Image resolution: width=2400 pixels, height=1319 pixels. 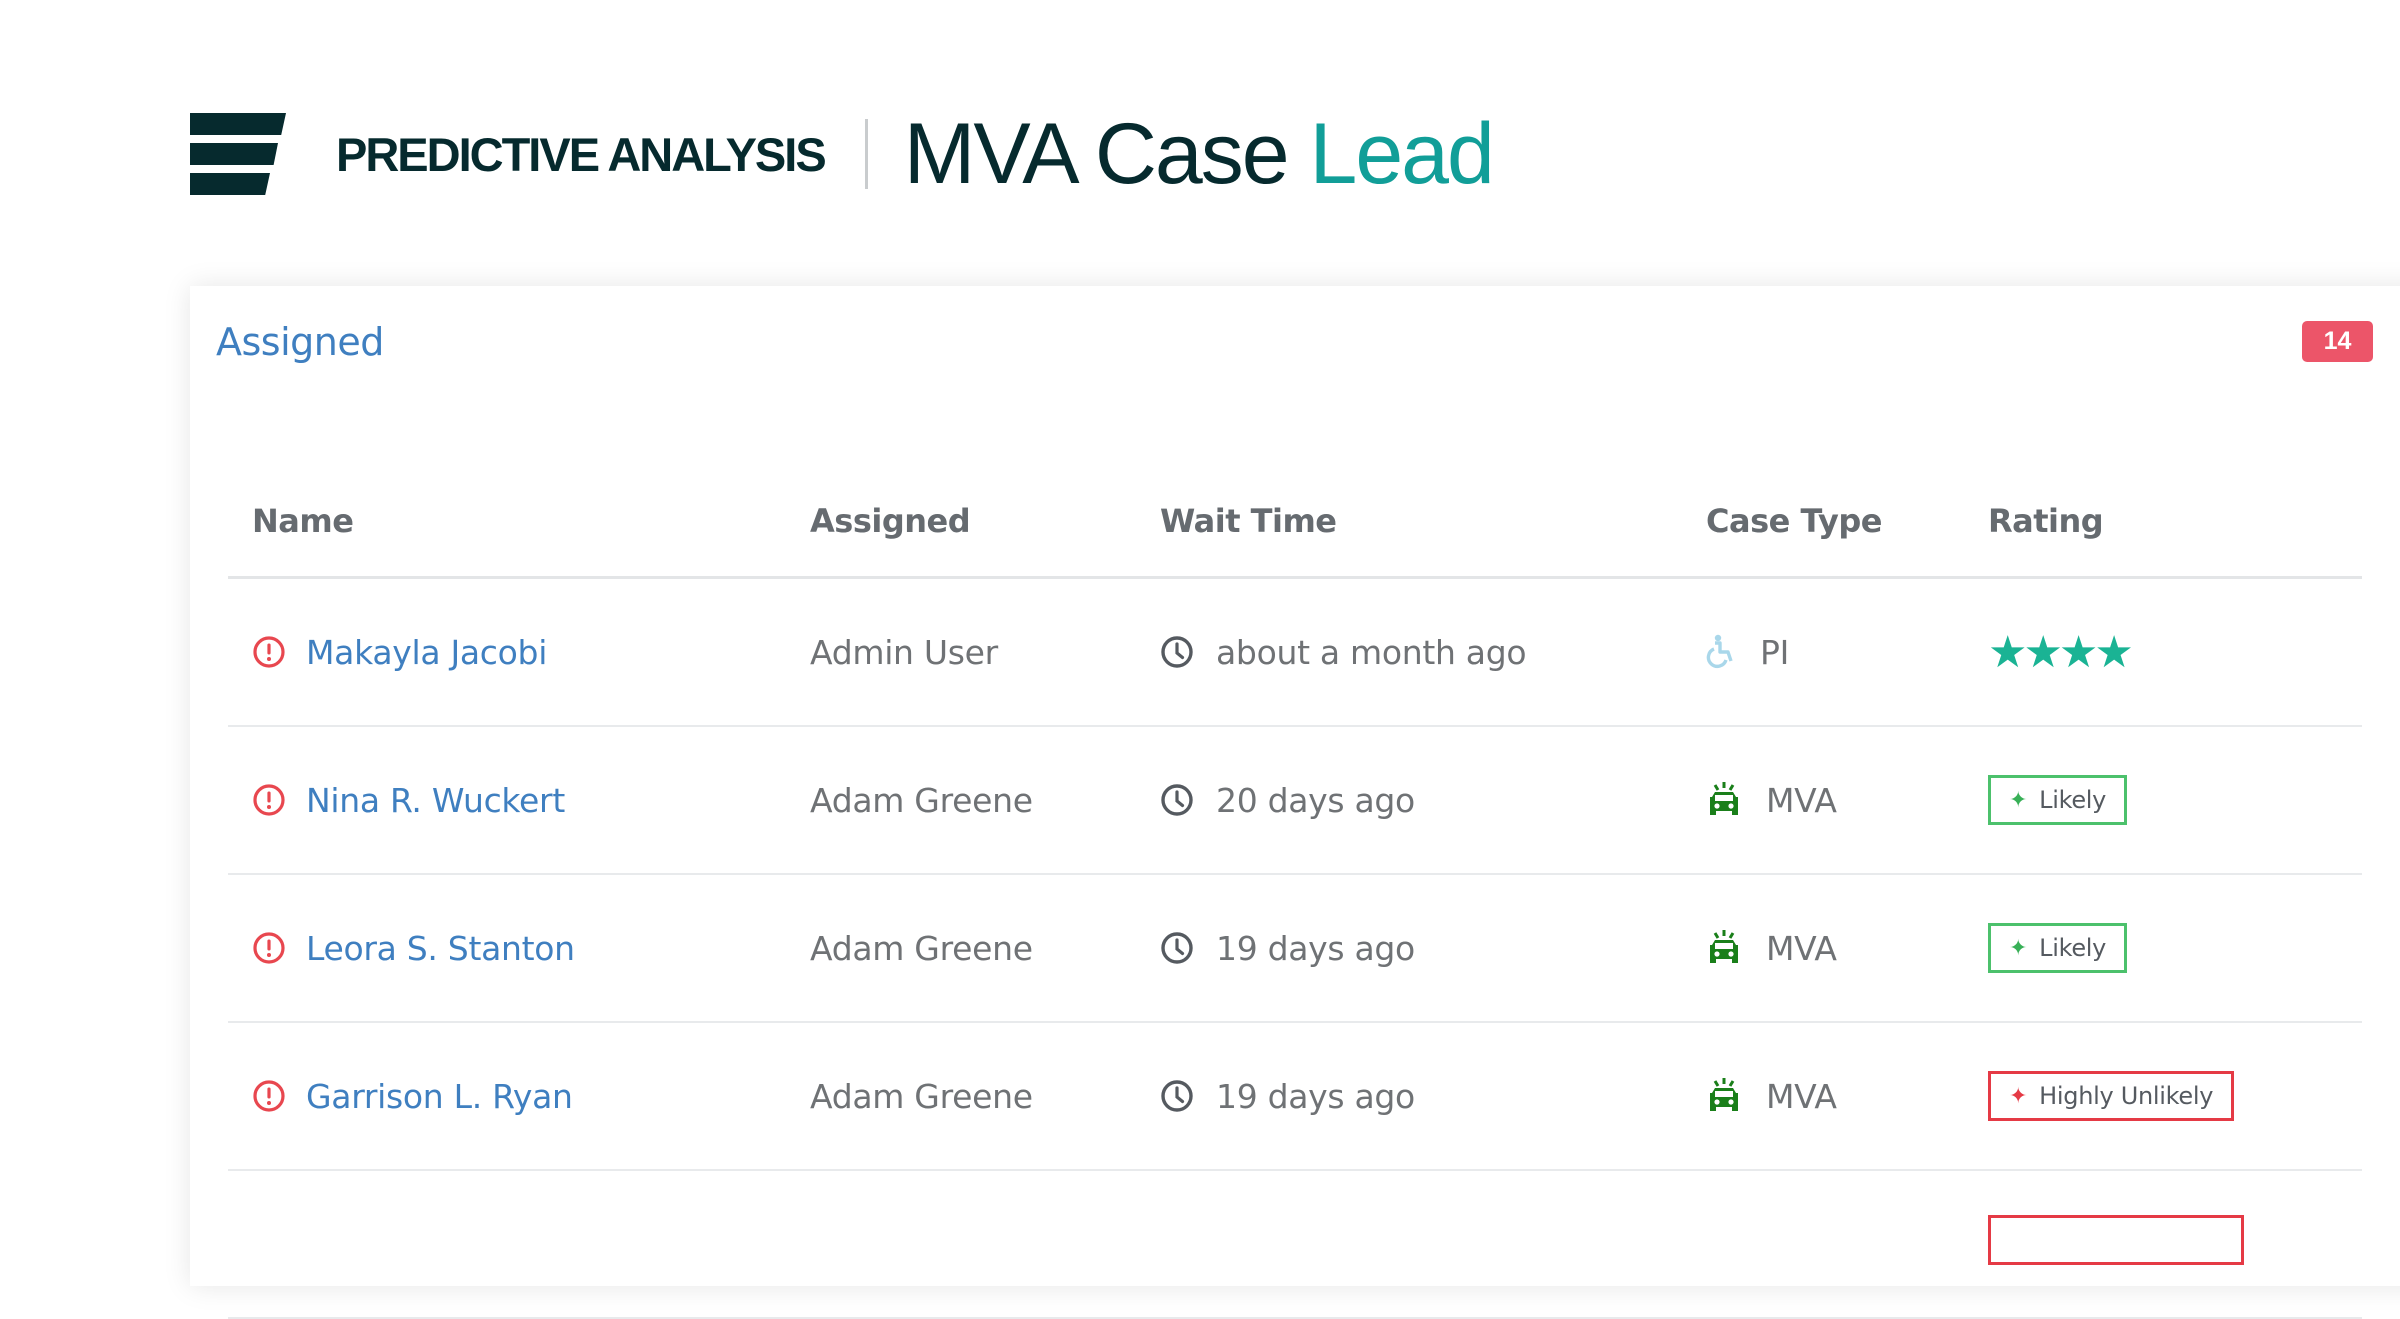 I want to click on page-title-accent: Lead, so click(x=1402, y=153).